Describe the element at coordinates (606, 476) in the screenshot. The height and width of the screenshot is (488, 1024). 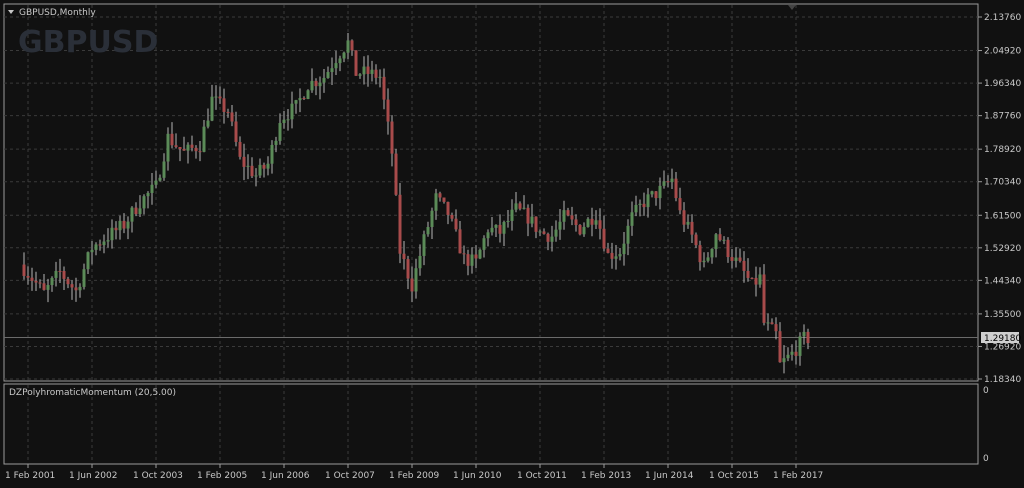
I see `time-tick-label: 1 Feb 2013` at that location.